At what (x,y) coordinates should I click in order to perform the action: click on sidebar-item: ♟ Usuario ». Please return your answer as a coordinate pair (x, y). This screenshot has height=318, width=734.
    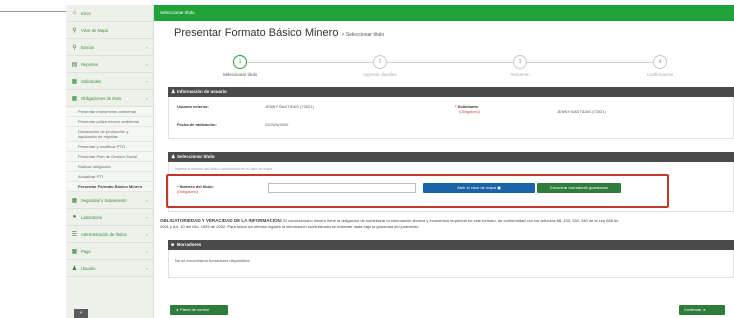
    Looking at the image, I should click on (109, 268).